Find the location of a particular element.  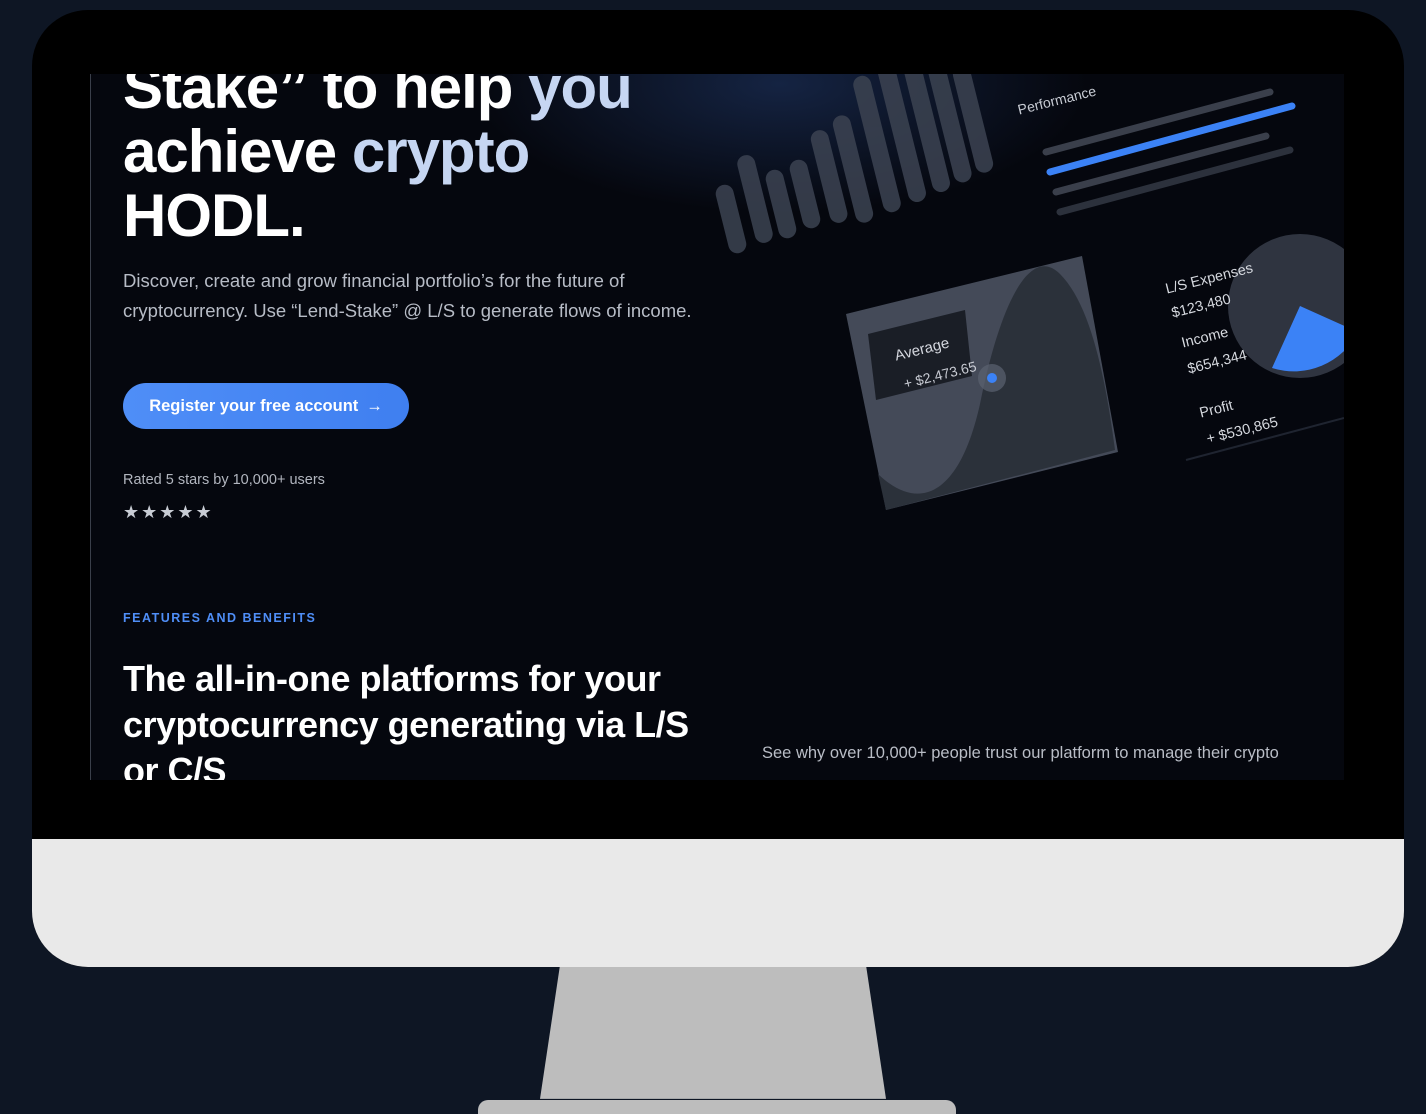

bar-chart-graphic is located at coordinates (854, 164).